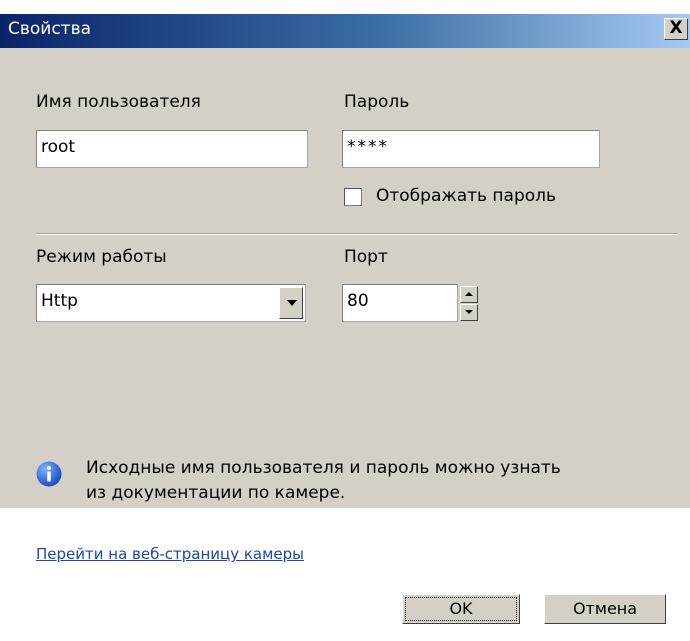 This screenshot has height=641, width=690. Describe the element at coordinates (170, 554) in the screenshot. I see `camera-web-page-link: Перейти на веб-страницу камеры` at that location.